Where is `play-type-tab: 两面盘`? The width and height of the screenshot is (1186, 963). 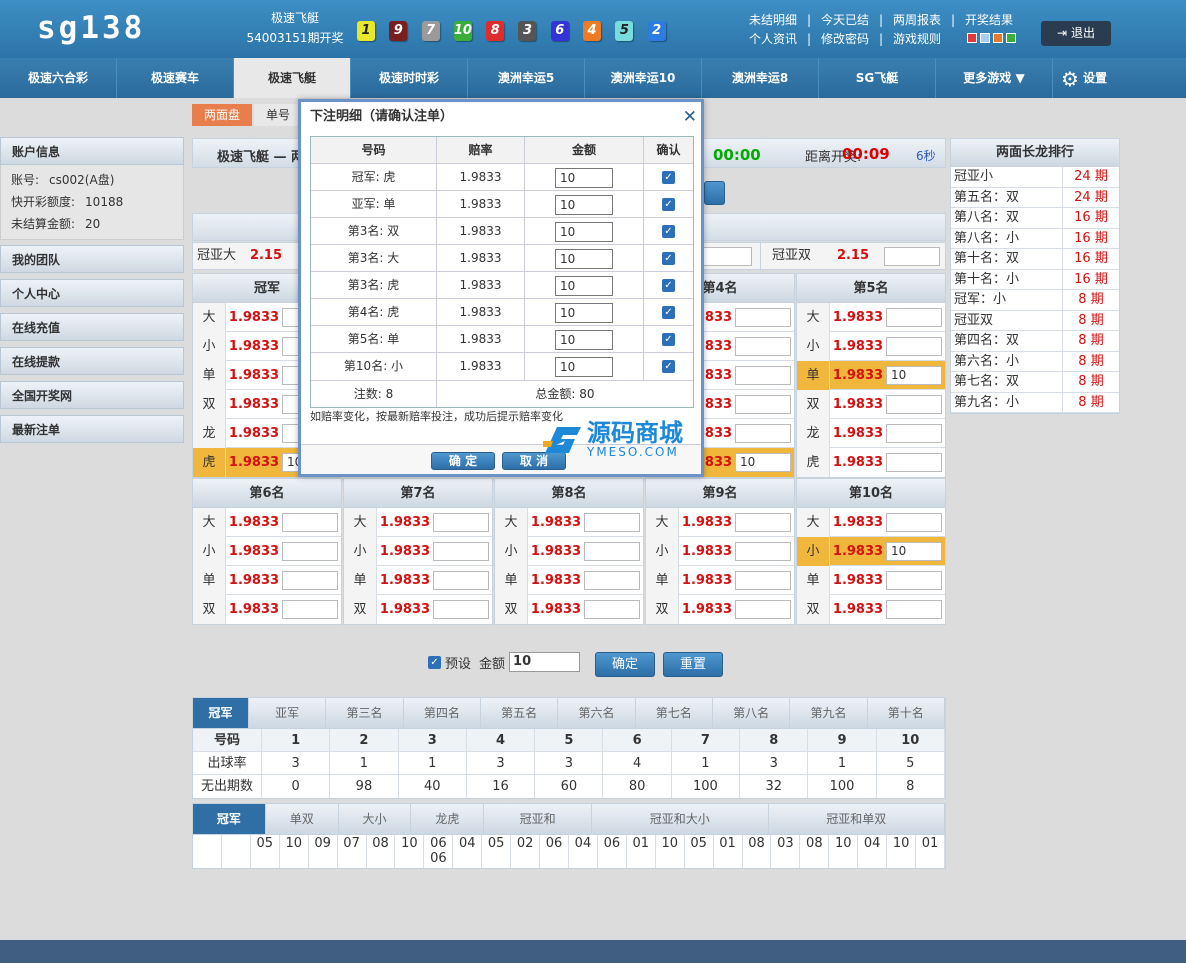 play-type-tab: 两面盘 is located at coordinates (222, 115).